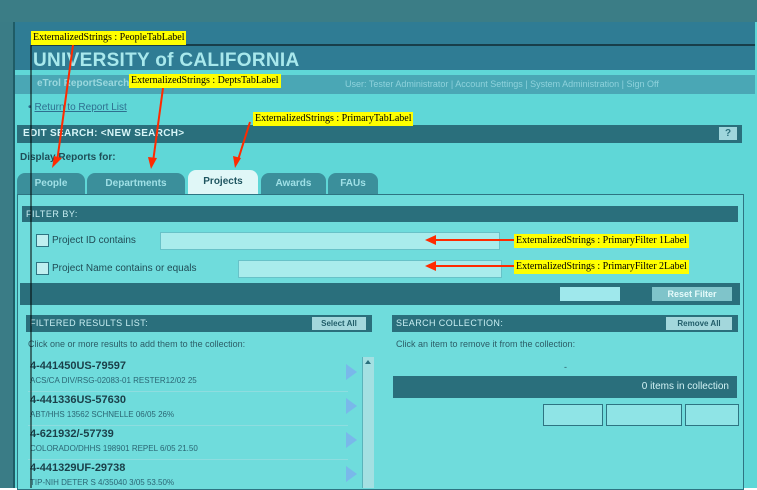  What do you see at coordinates (78, 366) in the screenshot?
I see `item-id: 4-441450US-79597` at bounding box center [78, 366].